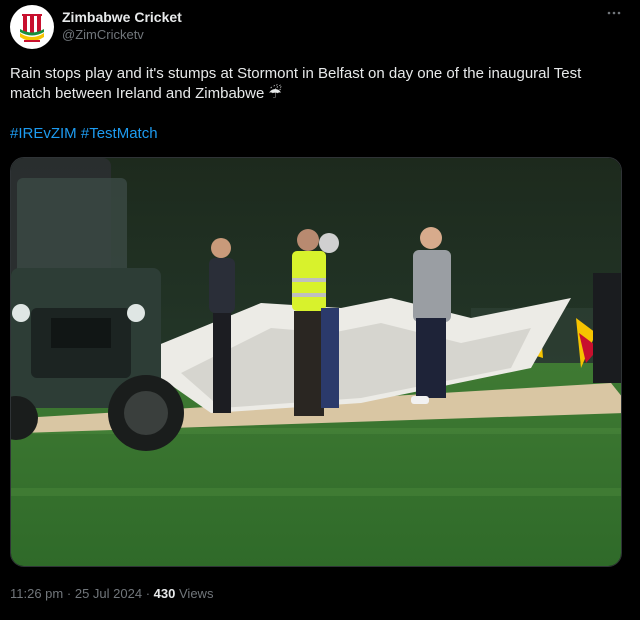 This screenshot has width=640, height=620. I want to click on author-avatar, so click(32, 27).